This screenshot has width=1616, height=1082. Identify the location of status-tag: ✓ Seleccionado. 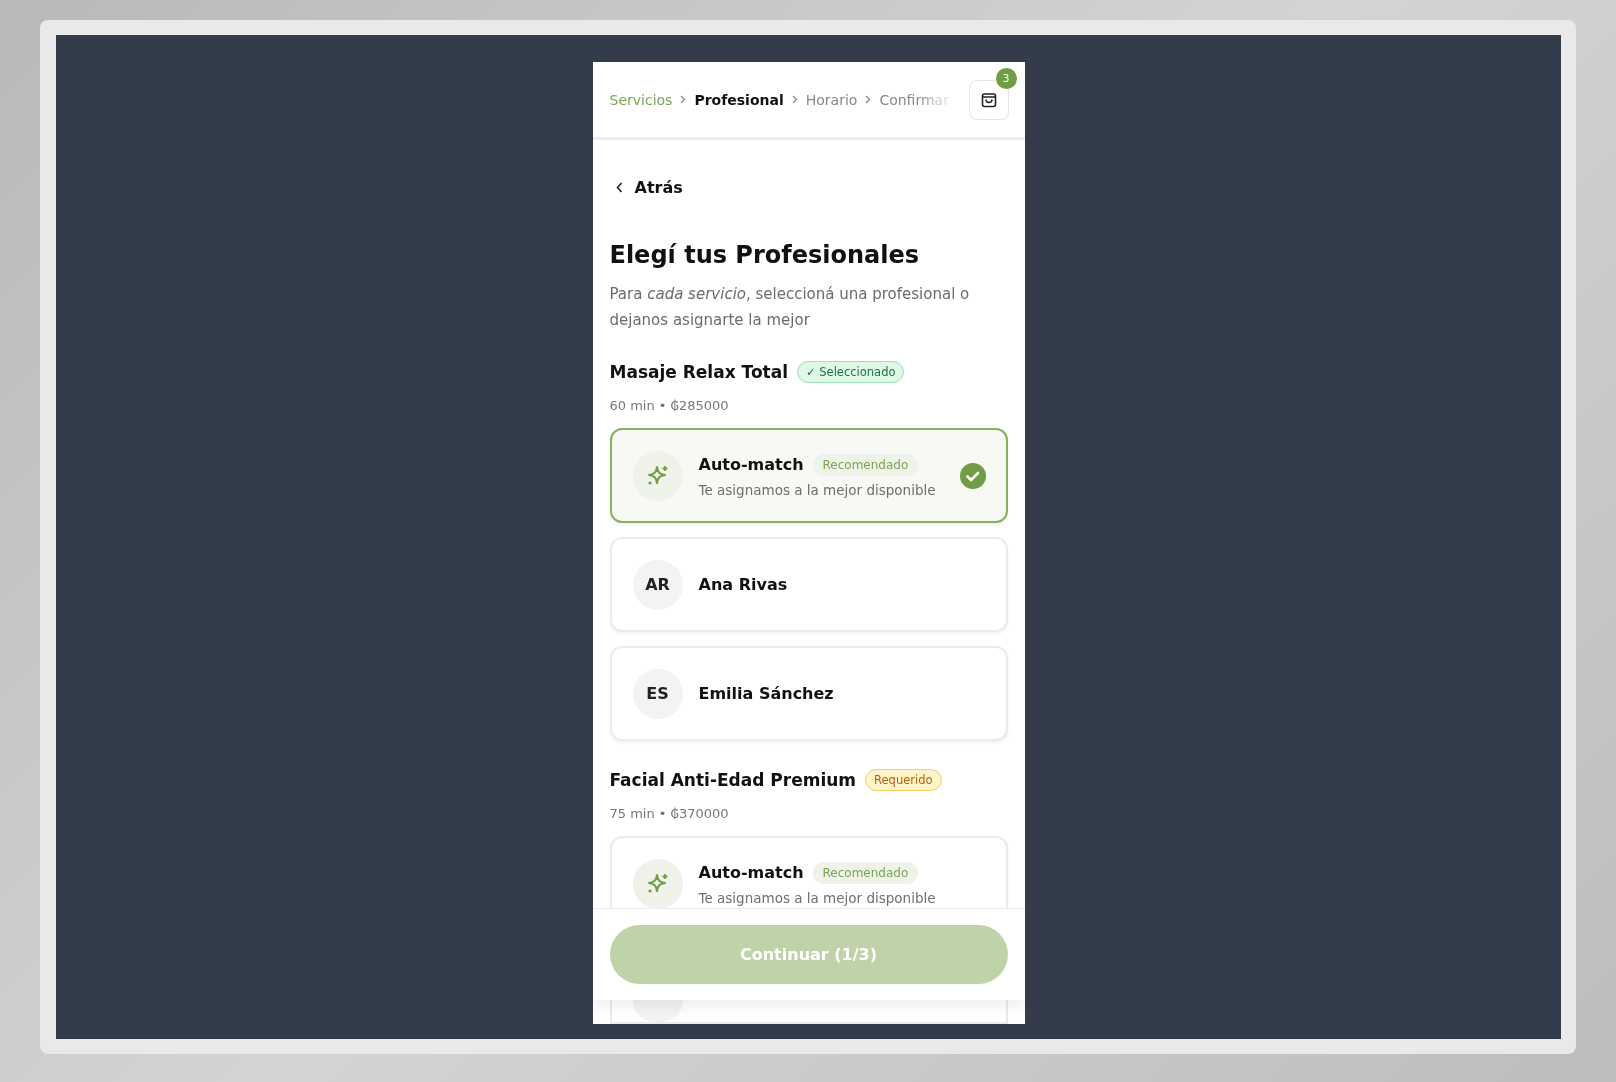
(851, 372).